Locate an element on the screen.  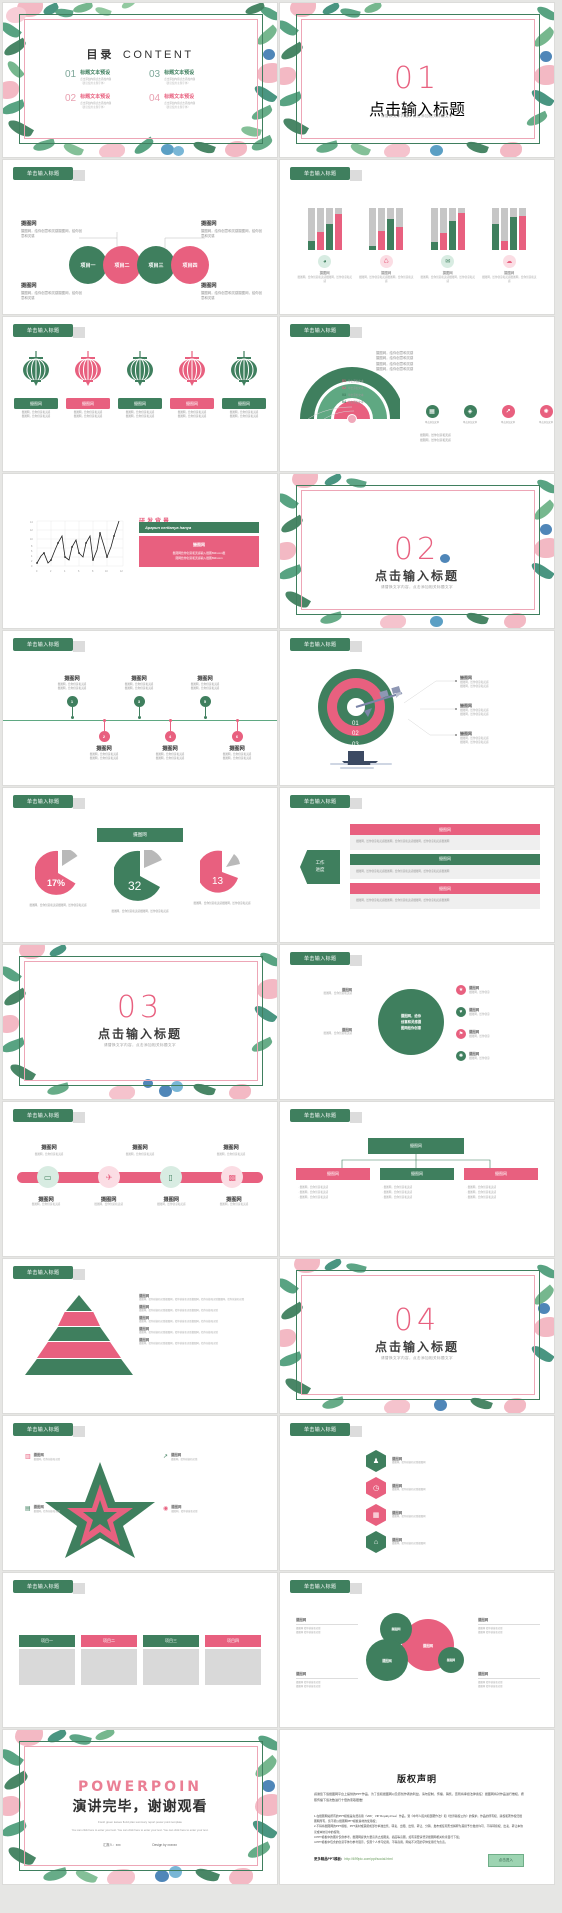
hub-petal: ✺ 摄图网 摄图网，给你创意 is located at coordinates (491, 1056).